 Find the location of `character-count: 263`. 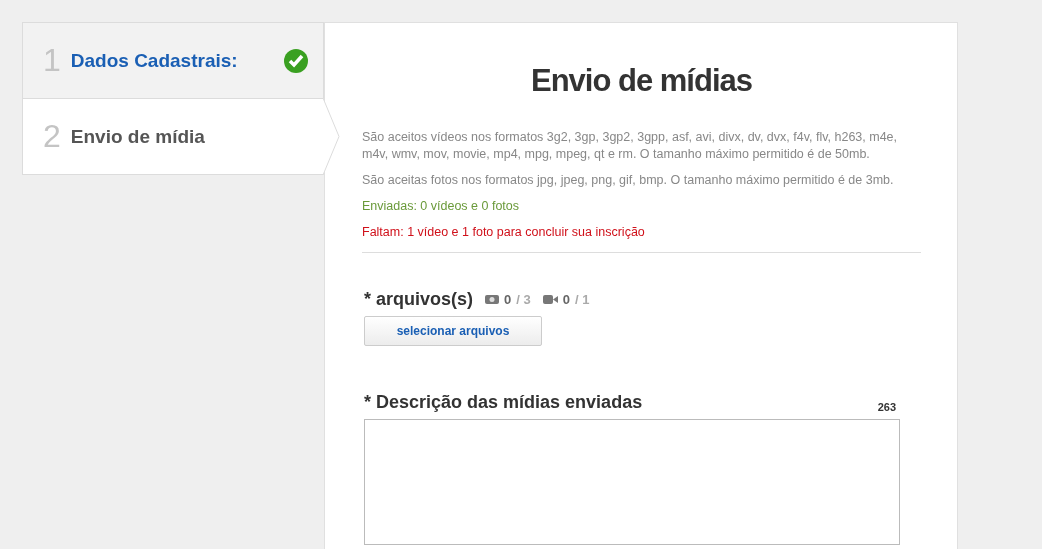

character-count: 263 is located at coordinates (886, 407).